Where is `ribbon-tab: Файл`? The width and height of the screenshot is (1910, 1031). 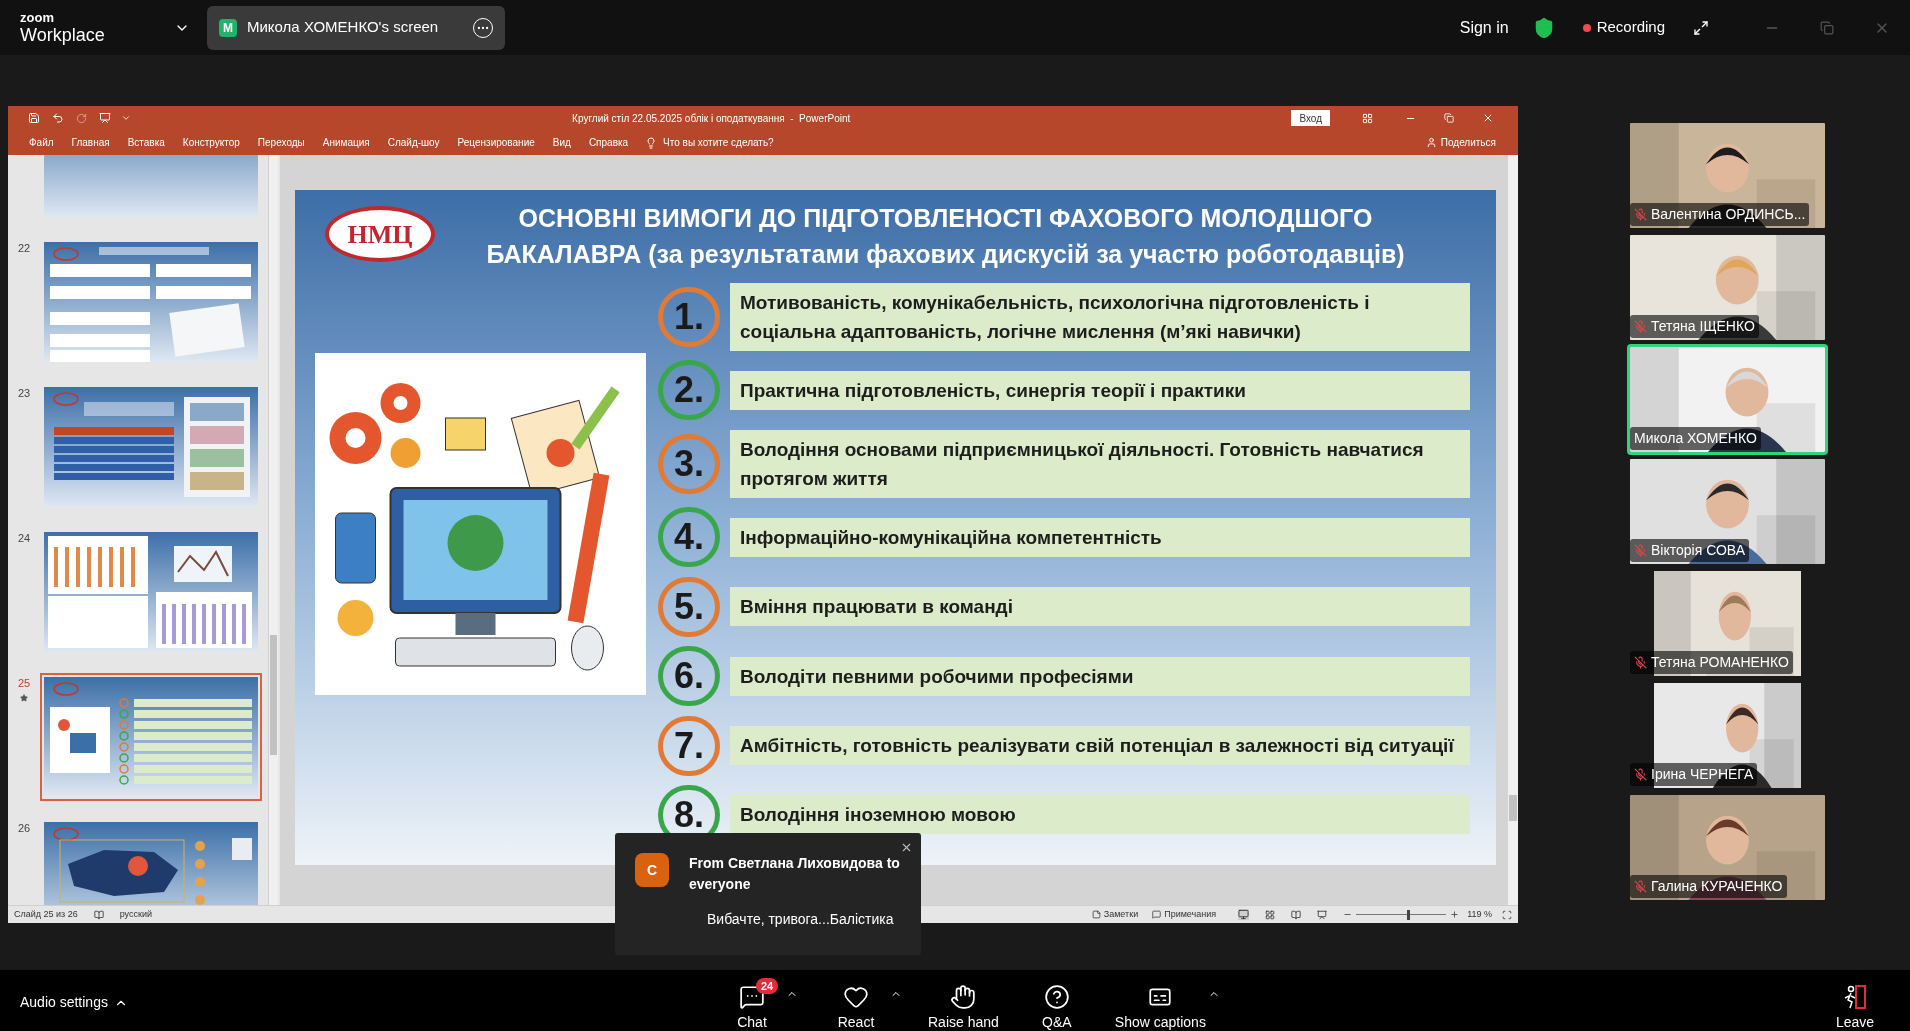 ribbon-tab: Файл is located at coordinates (41, 142).